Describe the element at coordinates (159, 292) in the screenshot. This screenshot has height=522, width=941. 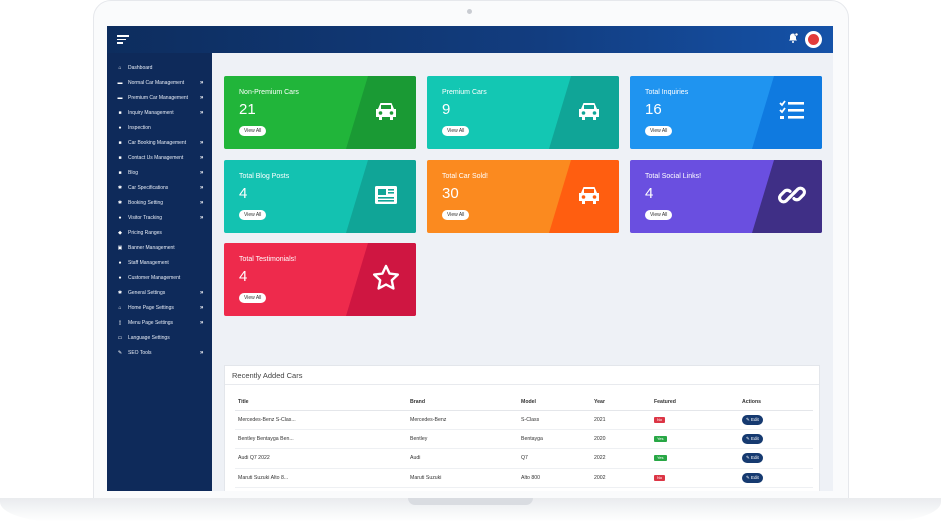
I see `sidebar-item: ✱ General Settings »` at that location.